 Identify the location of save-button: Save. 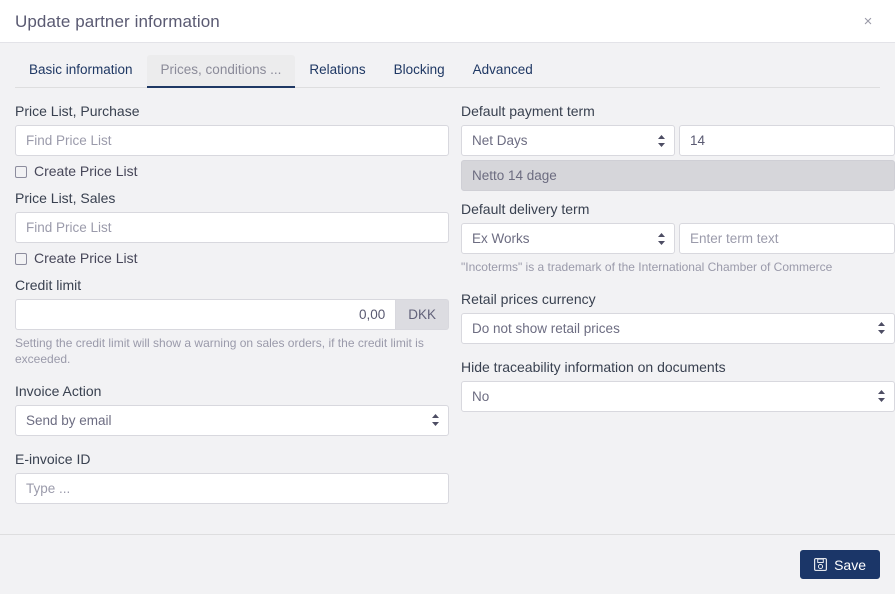
(840, 564).